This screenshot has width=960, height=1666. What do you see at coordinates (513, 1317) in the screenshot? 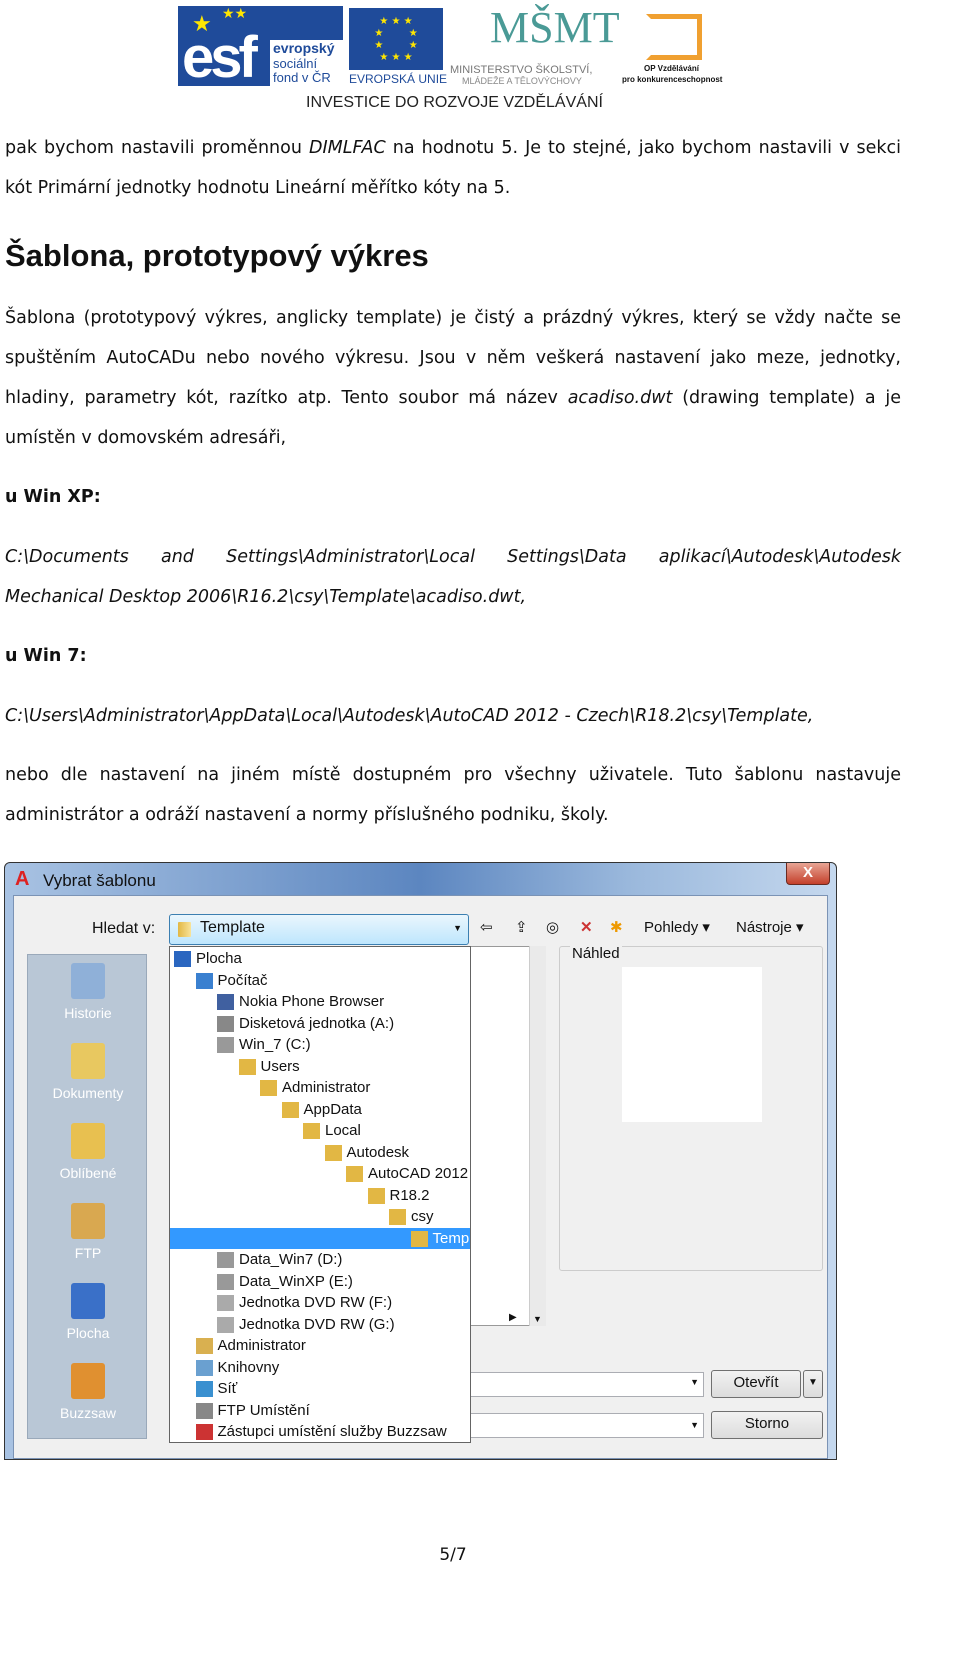
I see `scroll-right-icon: ▶` at bounding box center [513, 1317].